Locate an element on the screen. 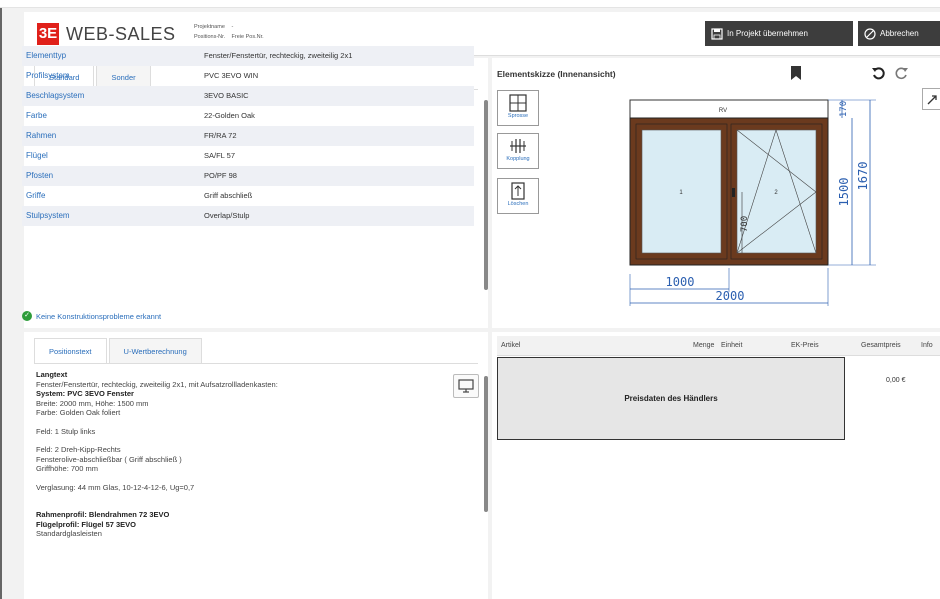  property-value: 3EVO BASIC is located at coordinates (226, 95).